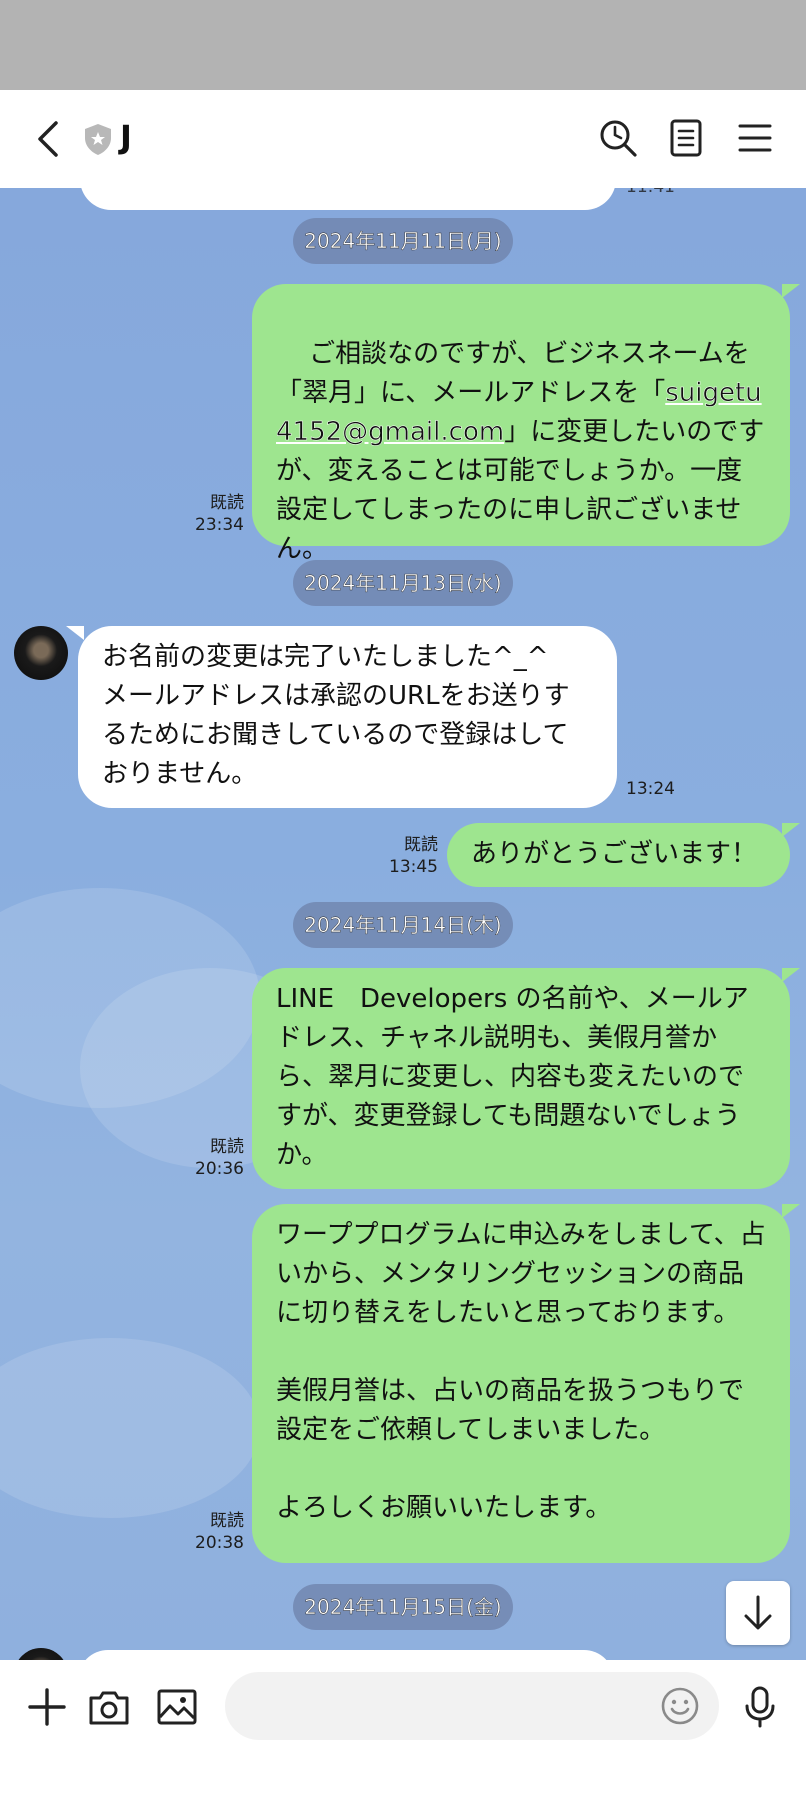 Image resolution: width=806 pixels, height=1795 pixels. I want to click on shield-icon, so click(98, 139).